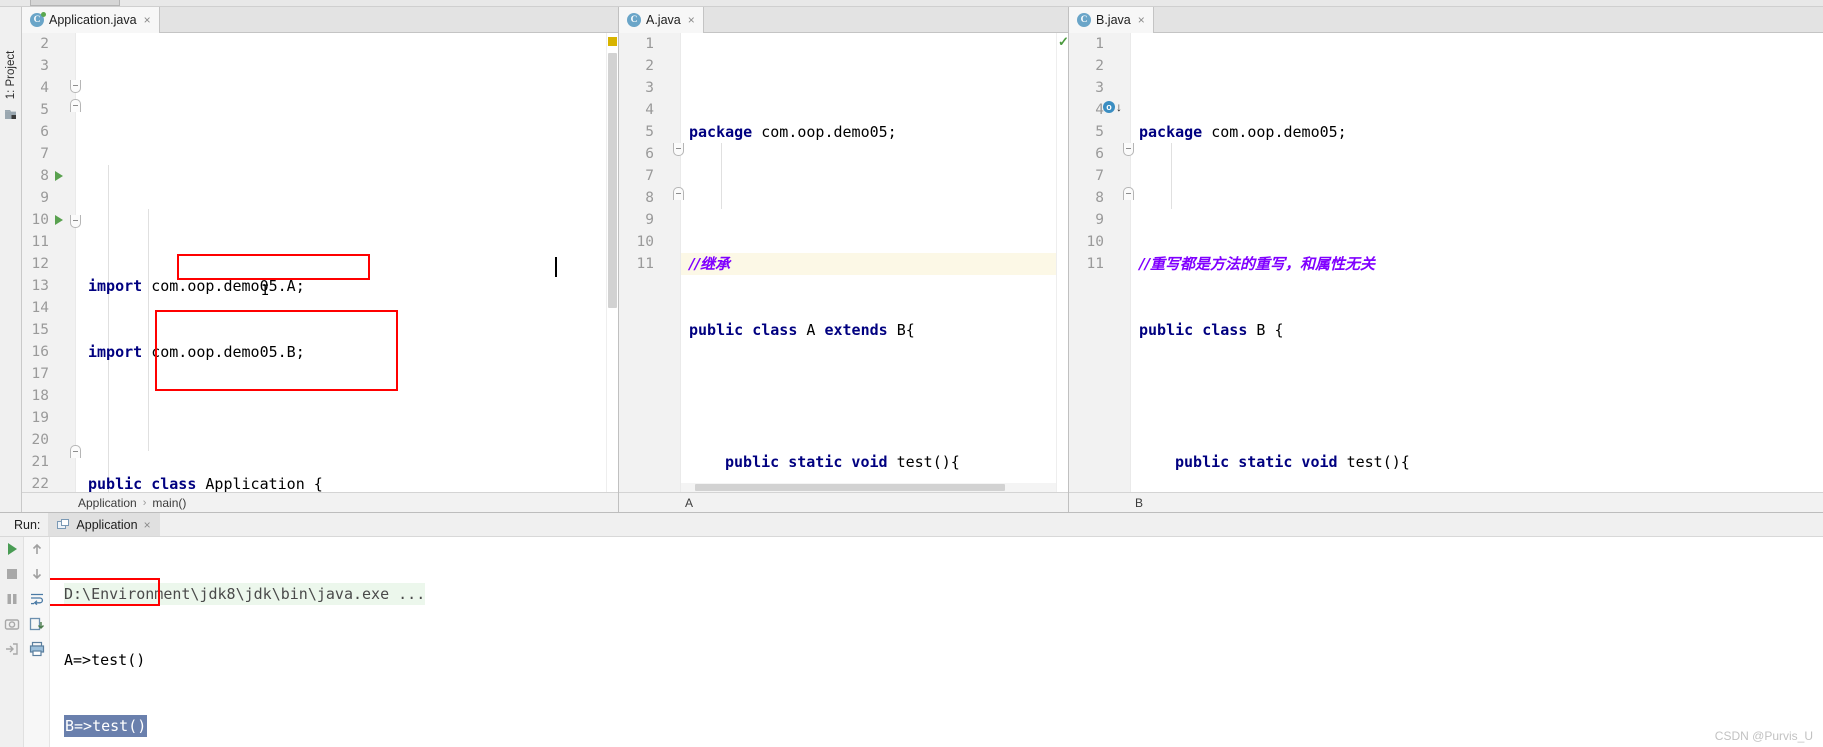 This screenshot has width=1823, height=747. I want to click on tab-b-java: C B.java ×, so click(1111, 20).